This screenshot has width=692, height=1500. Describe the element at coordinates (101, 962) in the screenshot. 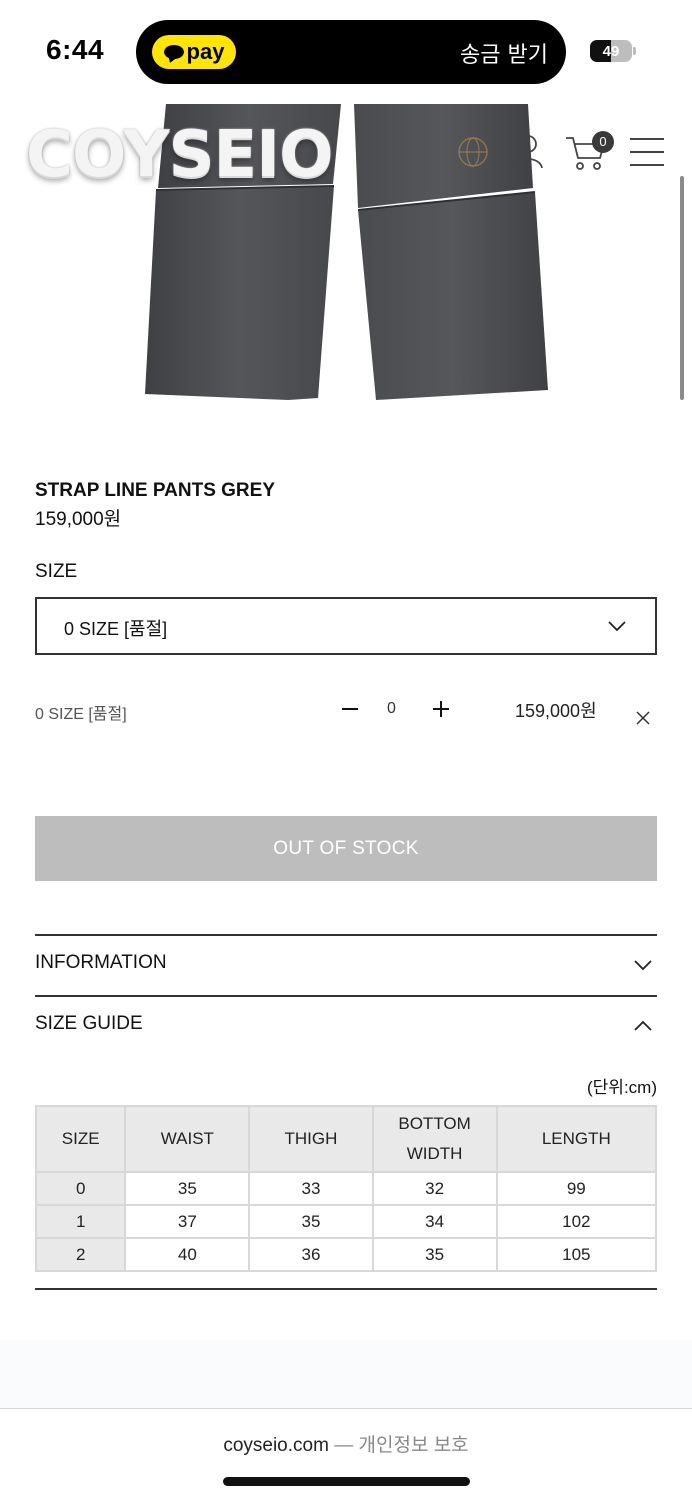

I see `information-title: INFORMATION` at that location.